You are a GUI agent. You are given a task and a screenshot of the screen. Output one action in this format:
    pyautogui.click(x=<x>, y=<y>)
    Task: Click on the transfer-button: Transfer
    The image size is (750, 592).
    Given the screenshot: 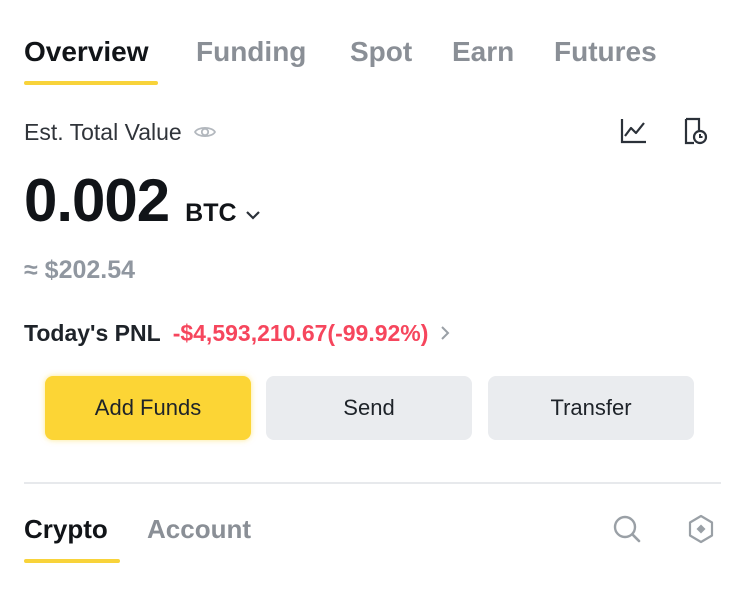 What is the action you would take?
    pyautogui.click(x=591, y=408)
    